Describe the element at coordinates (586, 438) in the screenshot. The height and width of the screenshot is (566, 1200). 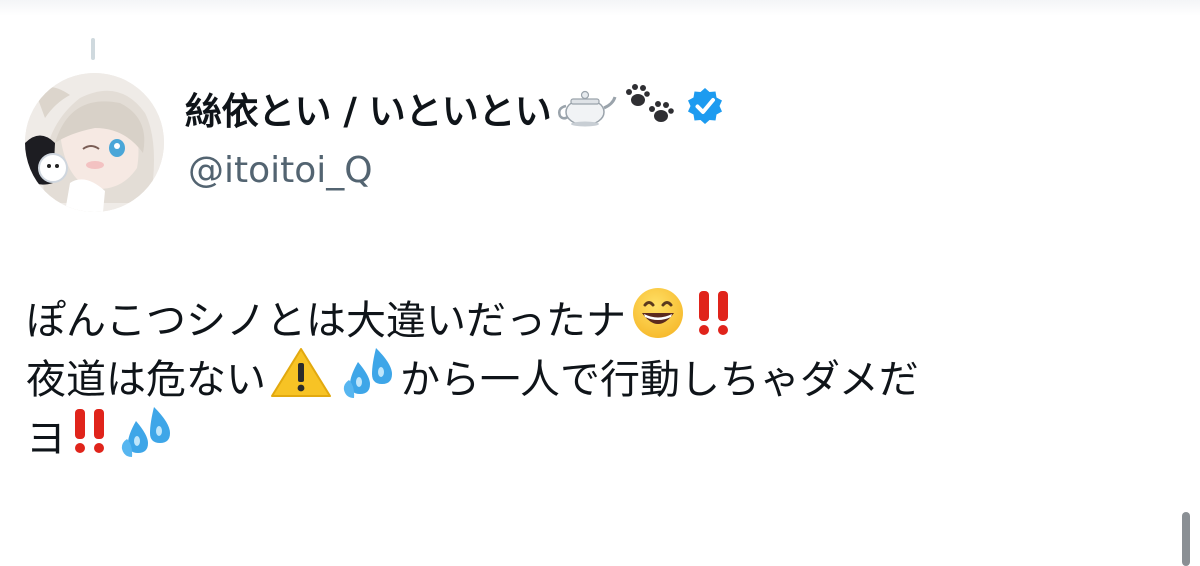
I see `post-text-line-3: ヨ` at that location.